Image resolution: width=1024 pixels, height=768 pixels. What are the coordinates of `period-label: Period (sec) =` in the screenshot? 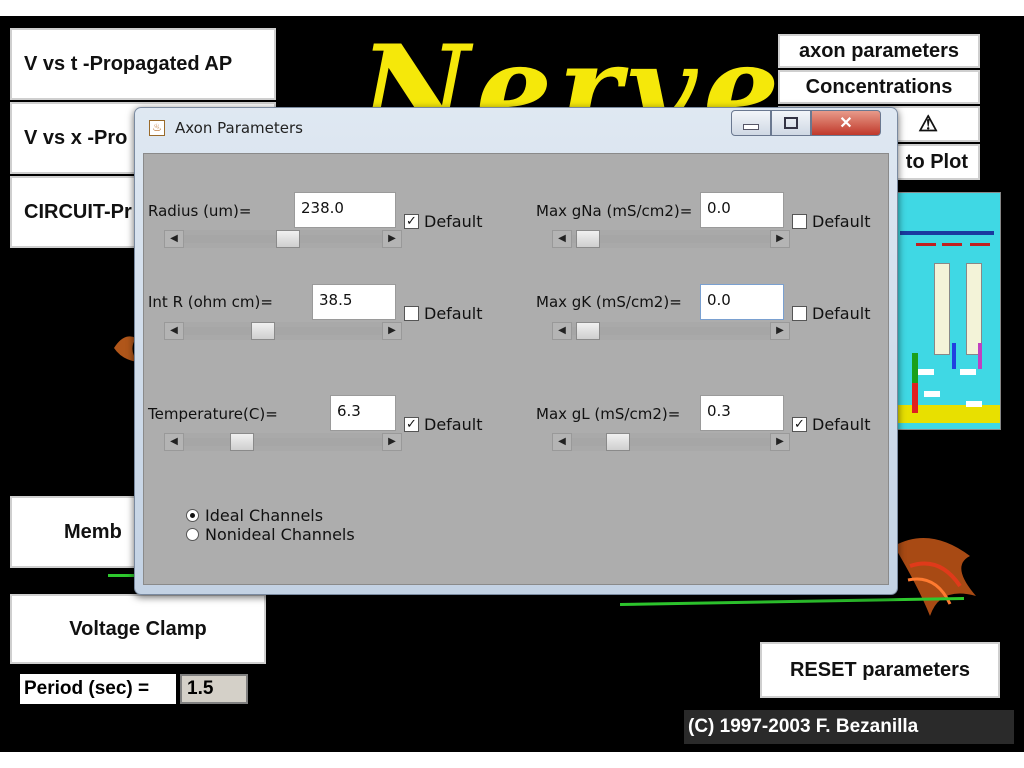 It's located at (98, 689).